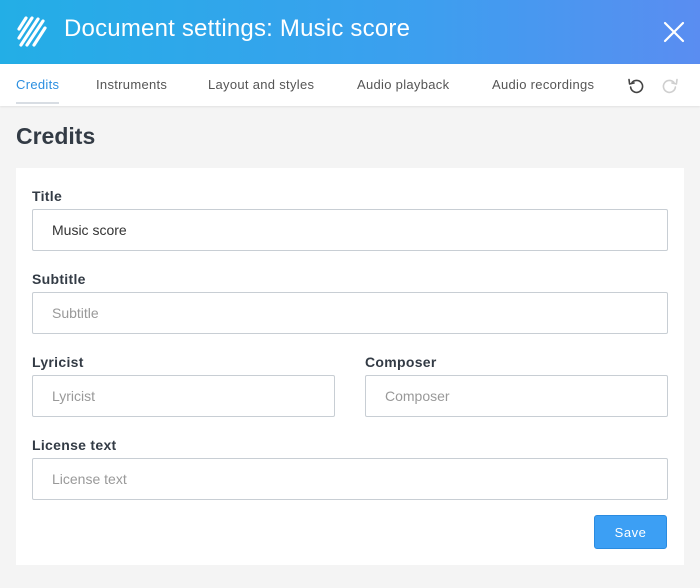 This screenshot has width=700, height=588. What do you see at coordinates (47, 196) in the screenshot?
I see `title-label: Title` at bounding box center [47, 196].